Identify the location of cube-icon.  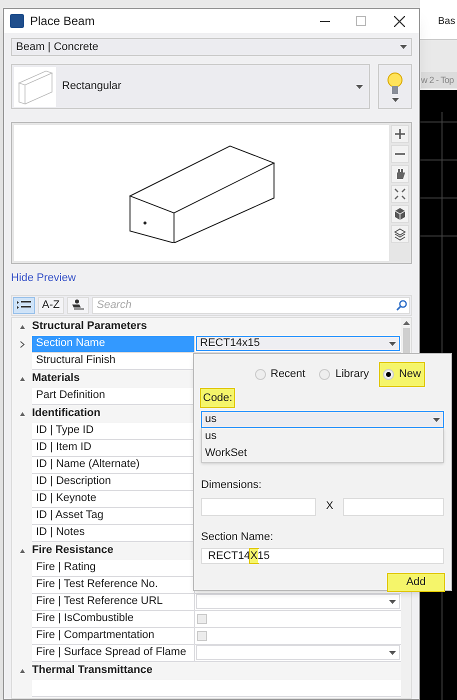
(400, 214).